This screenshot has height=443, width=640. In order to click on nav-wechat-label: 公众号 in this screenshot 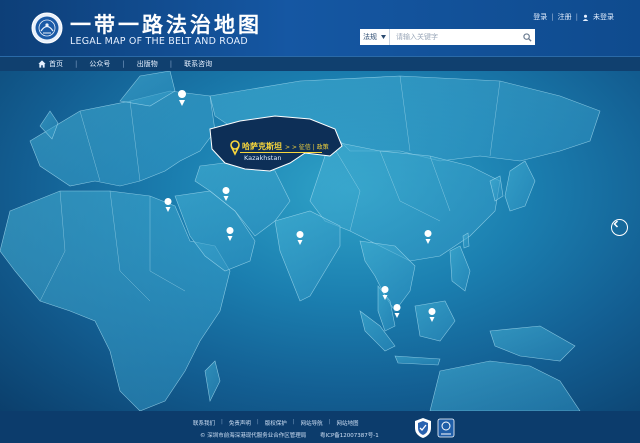, I will do `click(100, 64)`.